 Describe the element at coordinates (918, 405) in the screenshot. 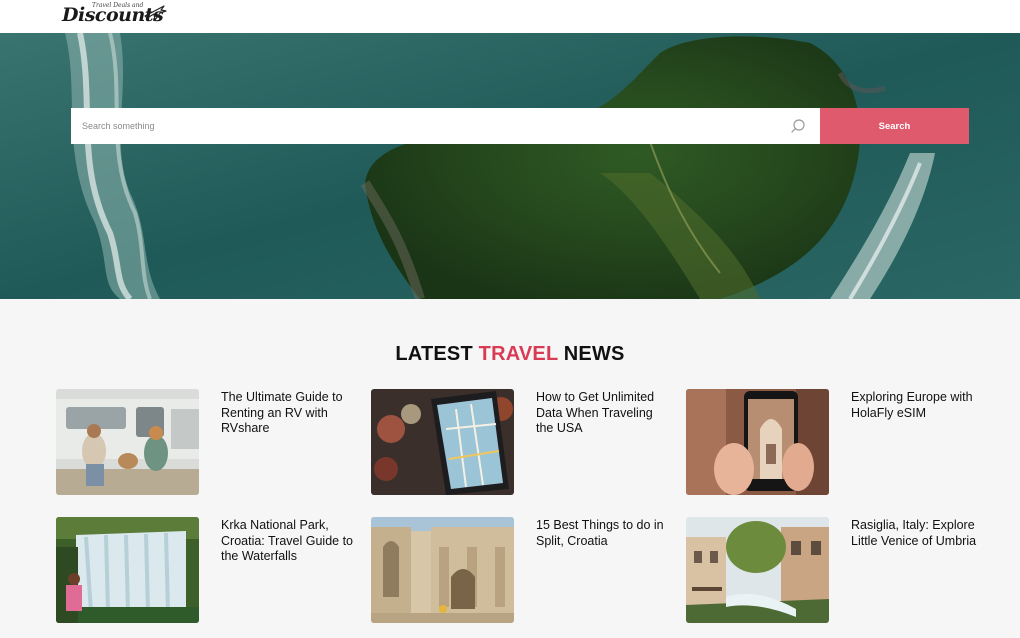

I see `article-title: Exploring Europe with HolaFly eSIM` at that location.